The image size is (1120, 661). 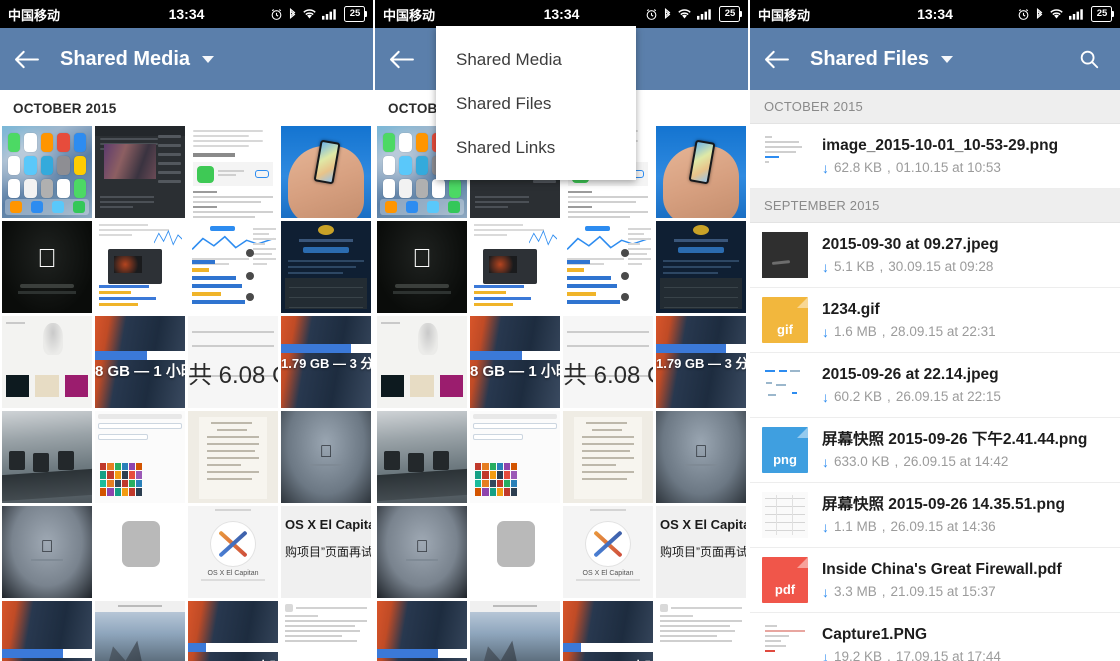 I want to click on battery-icon: 25, so click(x=355, y=14).